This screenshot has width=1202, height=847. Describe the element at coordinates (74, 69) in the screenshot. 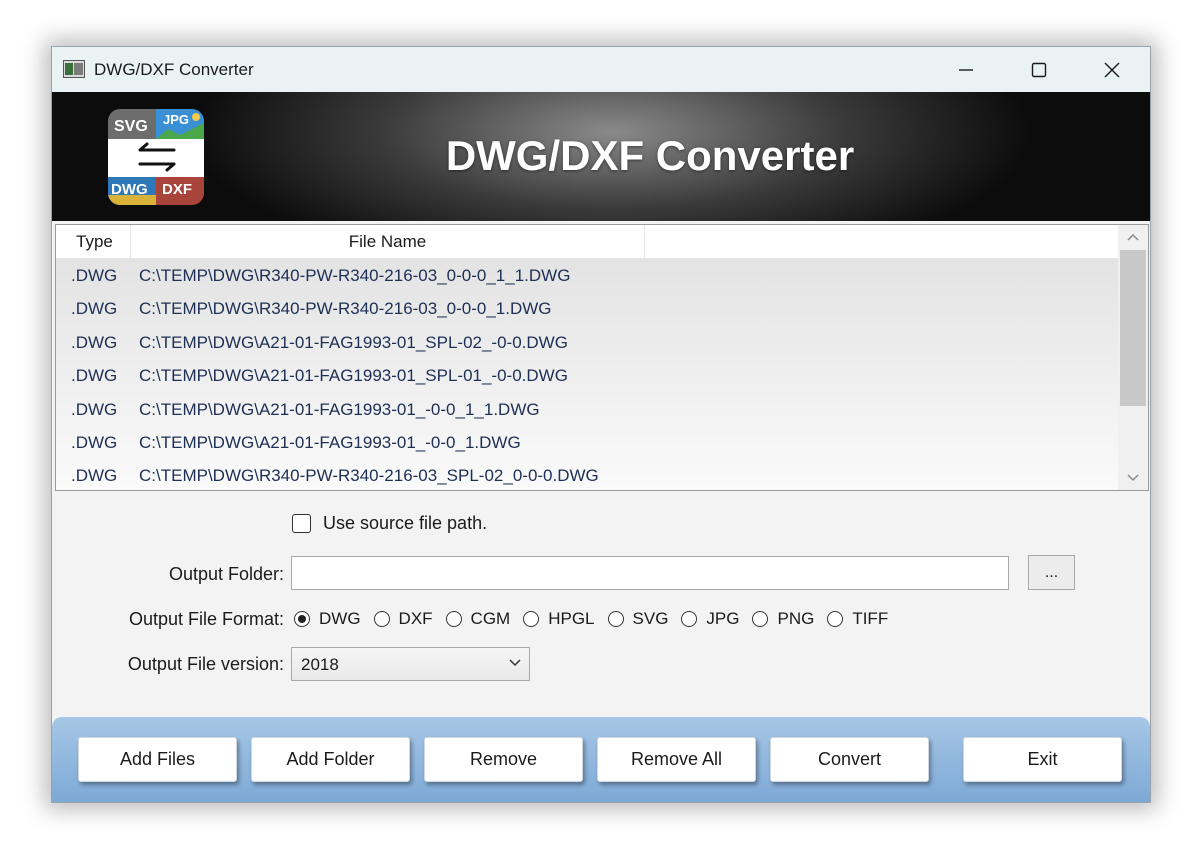

I see `app-icon` at that location.